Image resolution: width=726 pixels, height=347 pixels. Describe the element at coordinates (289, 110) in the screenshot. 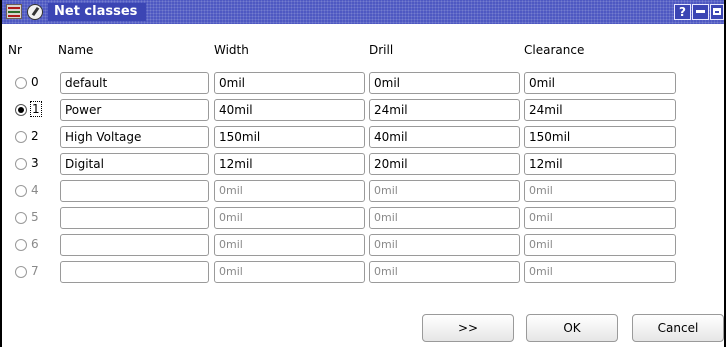

I see `width-field: 40mil` at that location.